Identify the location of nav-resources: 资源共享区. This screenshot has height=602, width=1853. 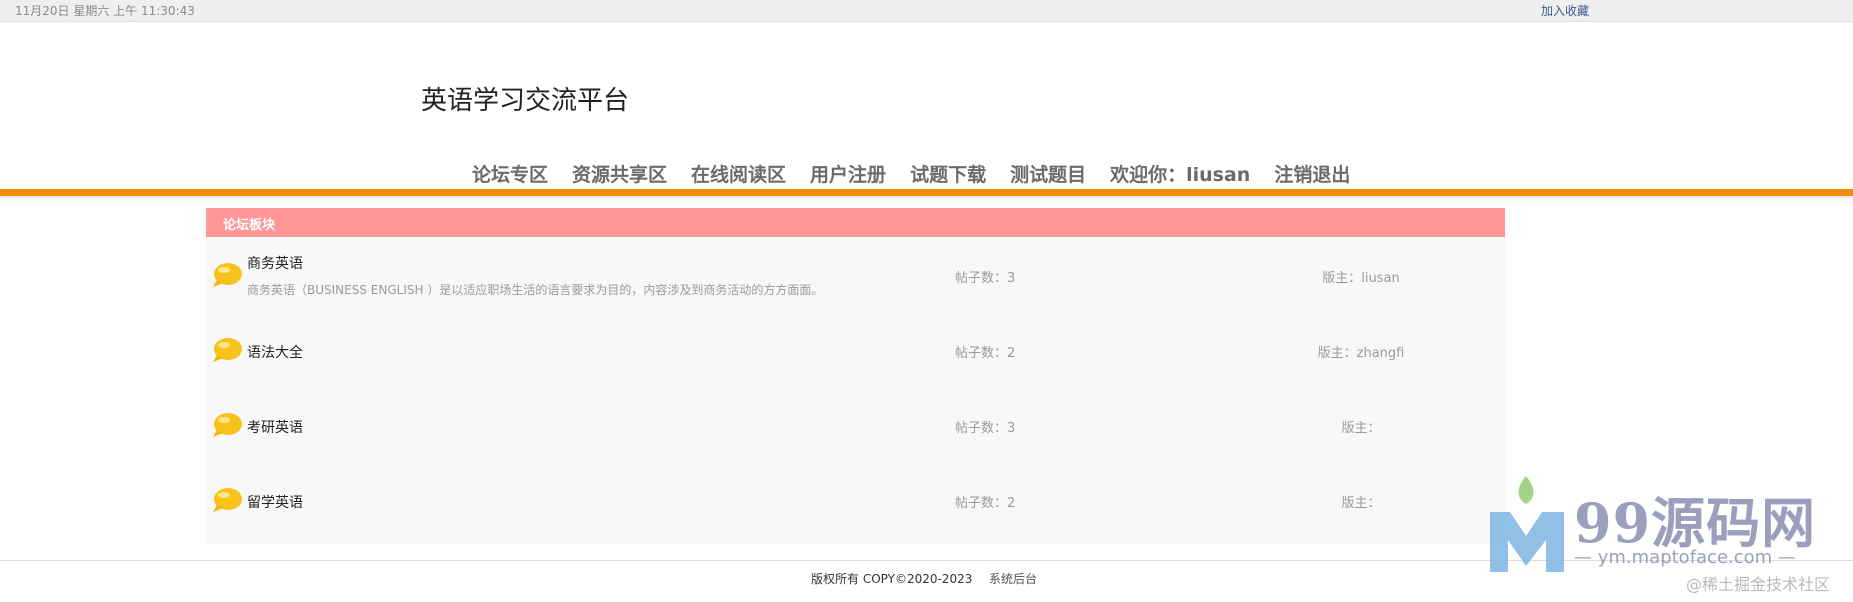
(619, 174).